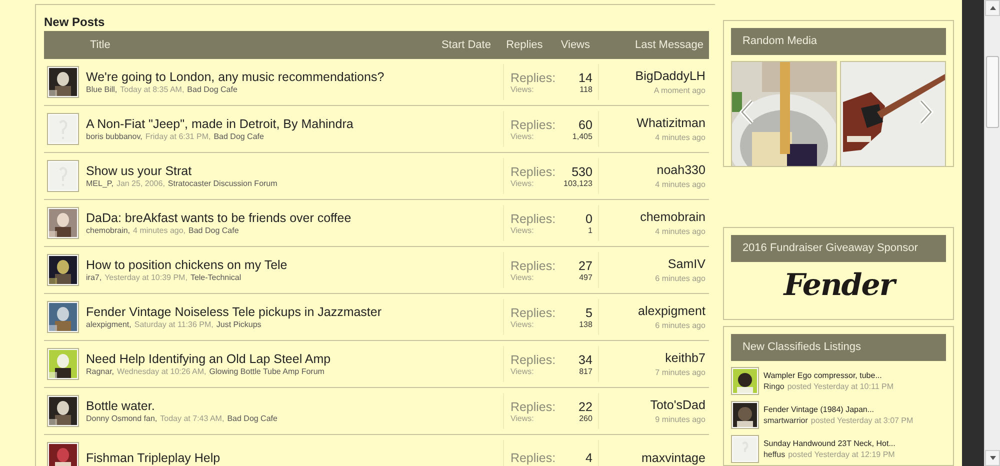 The width and height of the screenshot is (1000, 466). Describe the element at coordinates (114, 136) in the screenshot. I see `author-link: boris bubbanov,` at that location.